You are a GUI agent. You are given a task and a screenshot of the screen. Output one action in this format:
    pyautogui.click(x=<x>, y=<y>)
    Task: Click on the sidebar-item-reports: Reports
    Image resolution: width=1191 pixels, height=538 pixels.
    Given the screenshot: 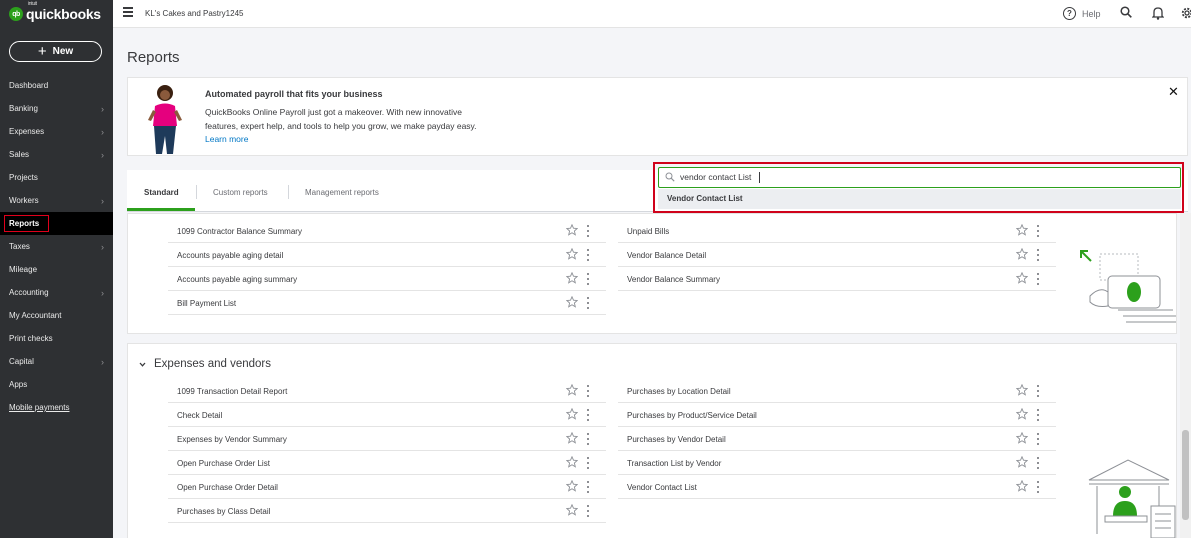 What is the action you would take?
    pyautogui.click(x=56, y=223)
    